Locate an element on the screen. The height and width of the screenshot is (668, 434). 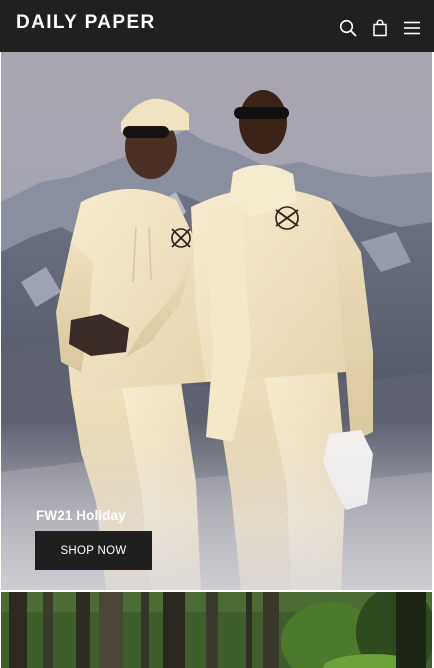
search-icon is located at coordinates (348, 28).